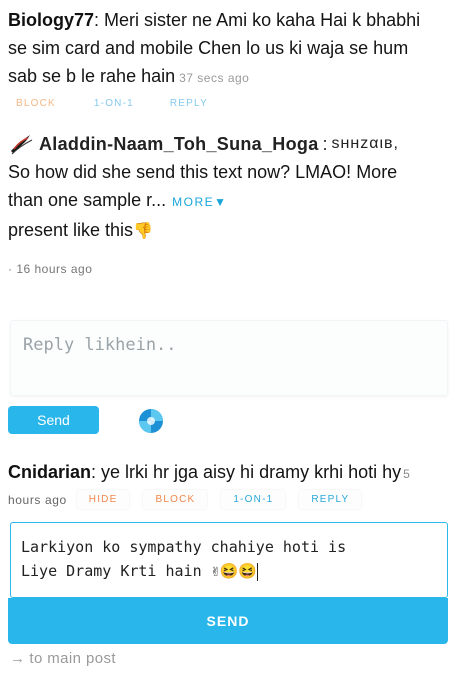 The image size is (450, 678). What do you see at coordinates (49, 472) in the screenshot?
I see `username: Cnidarian` at bounding box center [49, 472].